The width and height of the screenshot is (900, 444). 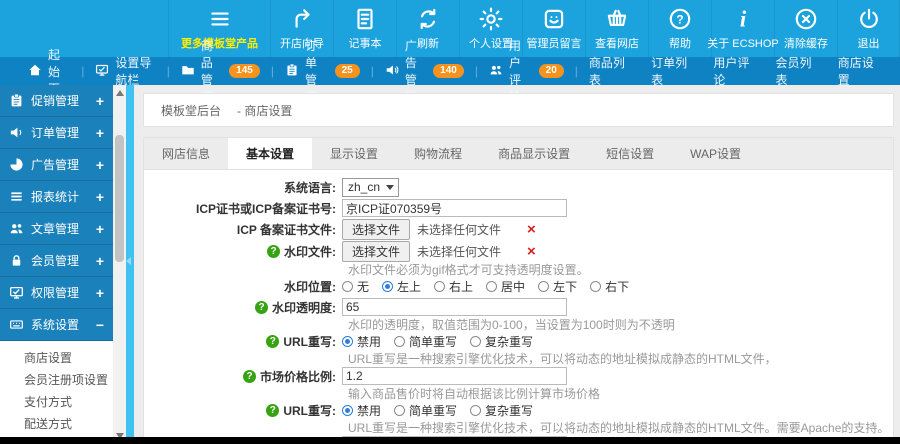 I want to click on sidebar-item-ads: 广告管理 +, so click(x=56, y=165).